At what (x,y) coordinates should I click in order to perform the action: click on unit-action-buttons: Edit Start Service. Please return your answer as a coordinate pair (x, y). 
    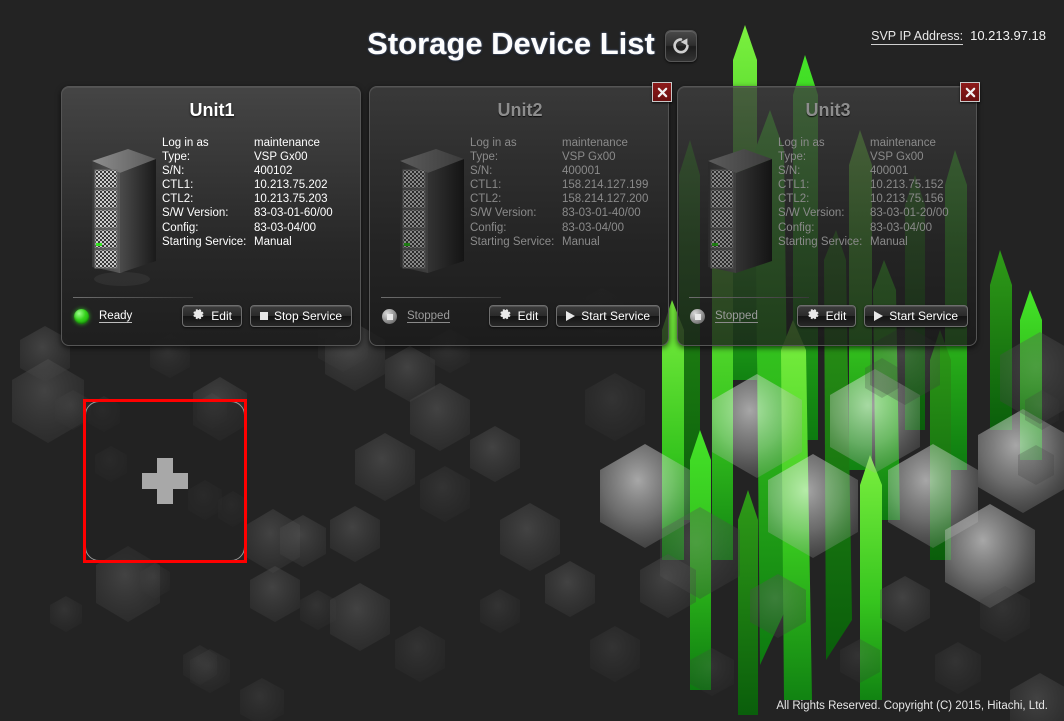
    Looking at the image, I should click on (574, 316).